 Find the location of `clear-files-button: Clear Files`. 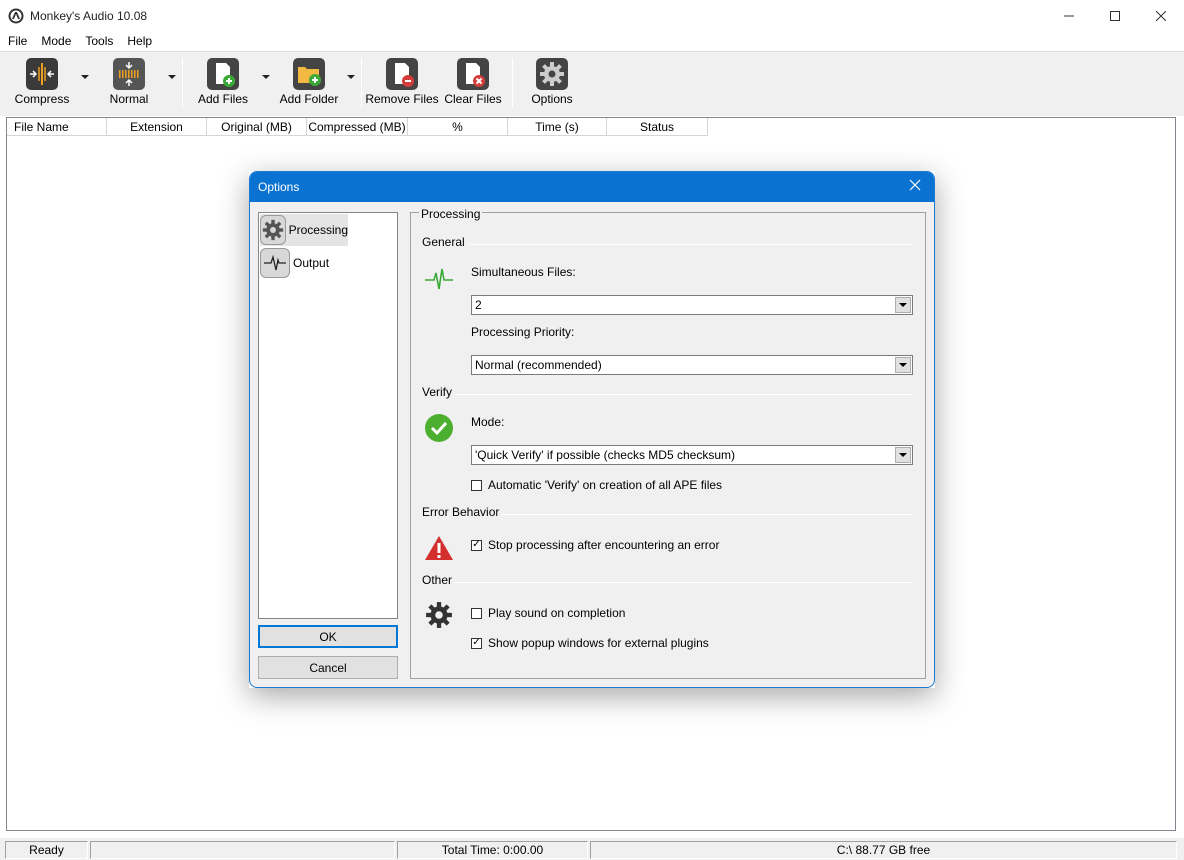

clear-files-button: Clear Files is located at coordinates (473, 82).